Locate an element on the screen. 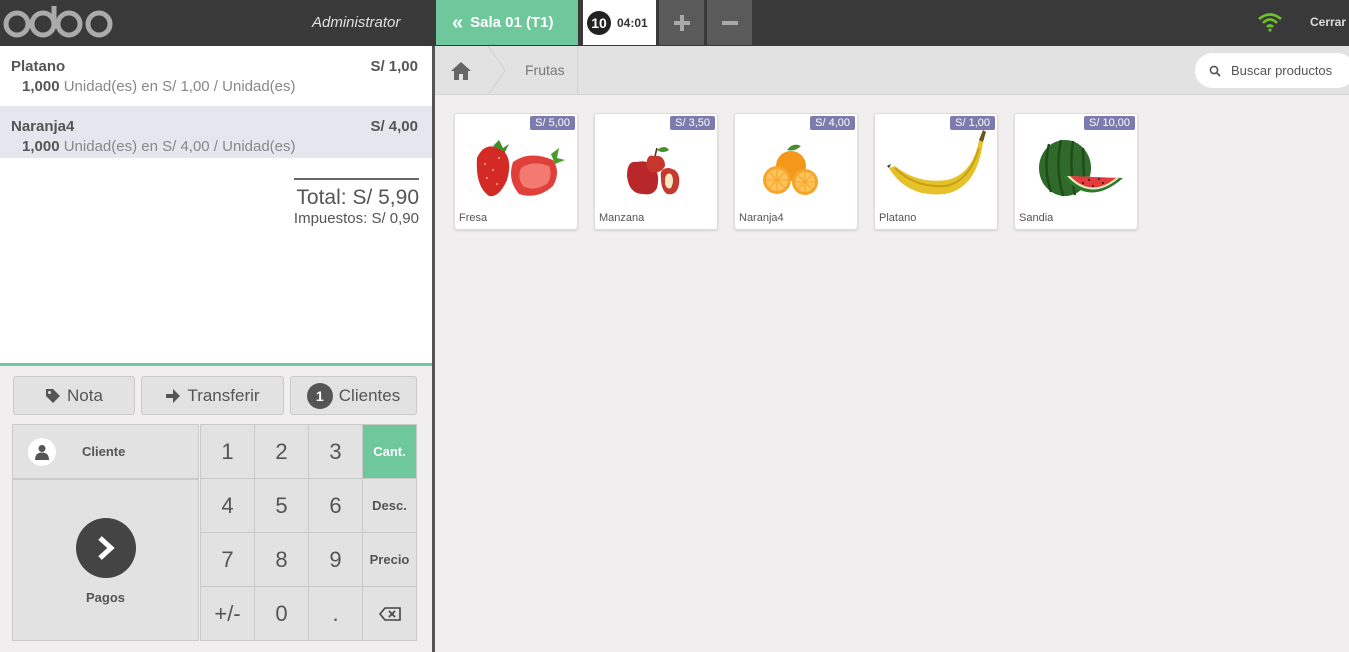 This screenshot has height=652, width=1349. order-line-price: S/ 4,00 is located at coordinates (394, 126).